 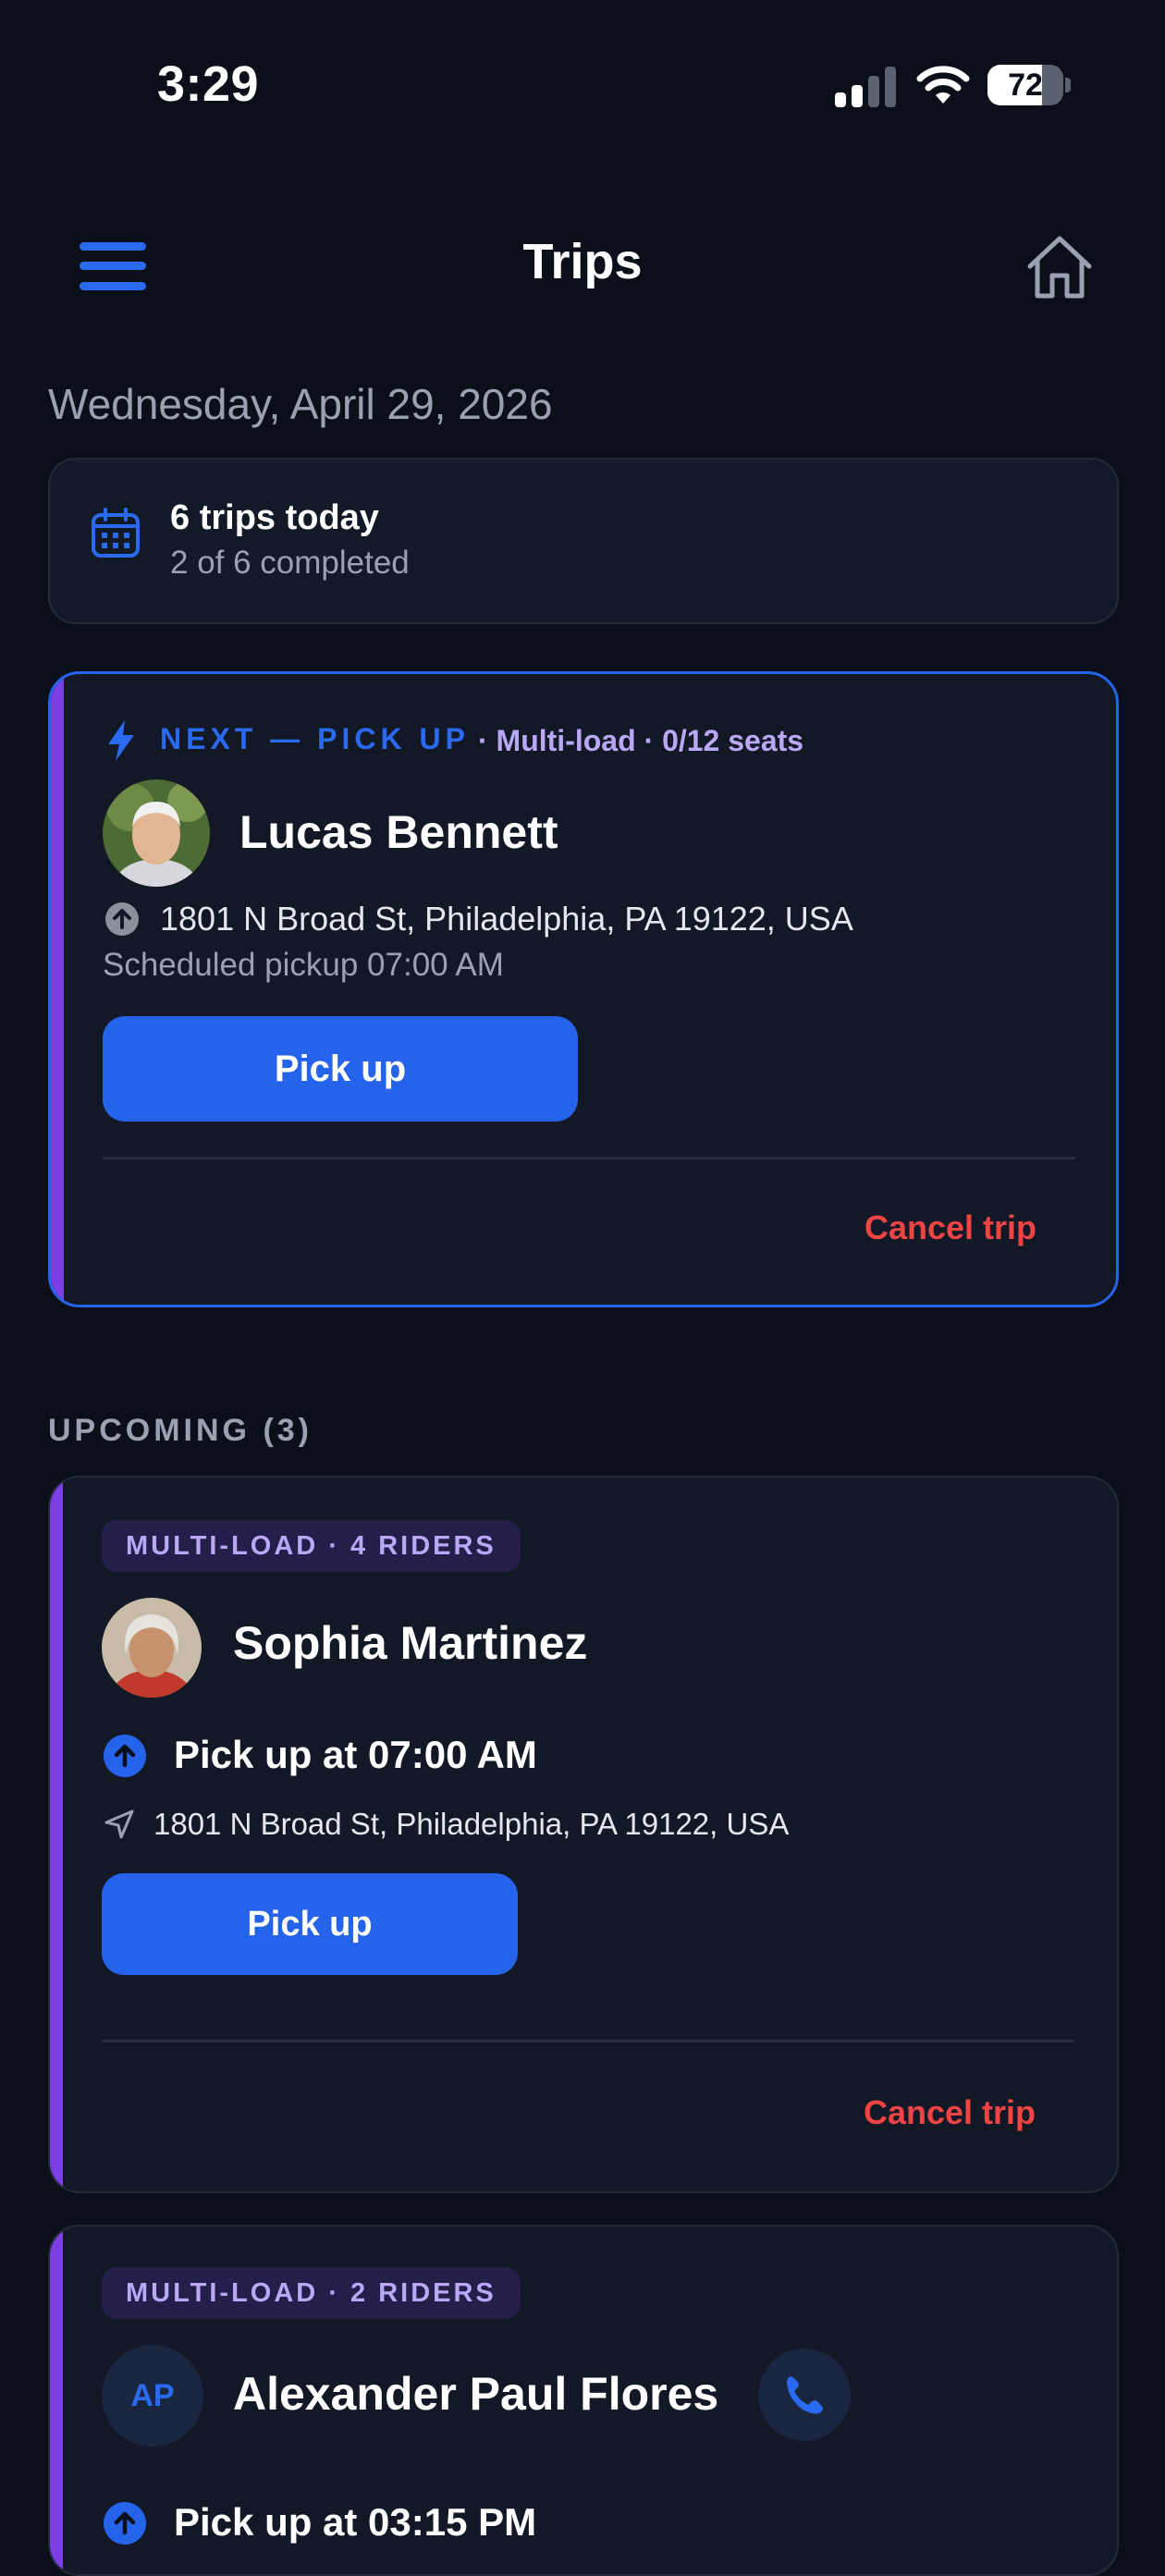 I want to click on next-trip-meta: · Multi-load · 0/12 seats, so click(x=641, y=740).